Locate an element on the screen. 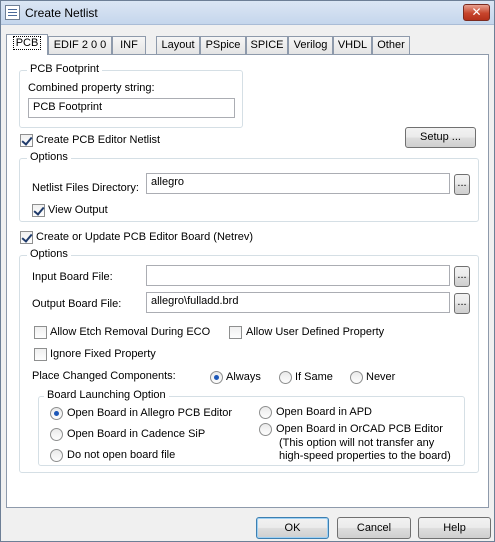  tab-label: PCB is located at coordinates (27, 43).